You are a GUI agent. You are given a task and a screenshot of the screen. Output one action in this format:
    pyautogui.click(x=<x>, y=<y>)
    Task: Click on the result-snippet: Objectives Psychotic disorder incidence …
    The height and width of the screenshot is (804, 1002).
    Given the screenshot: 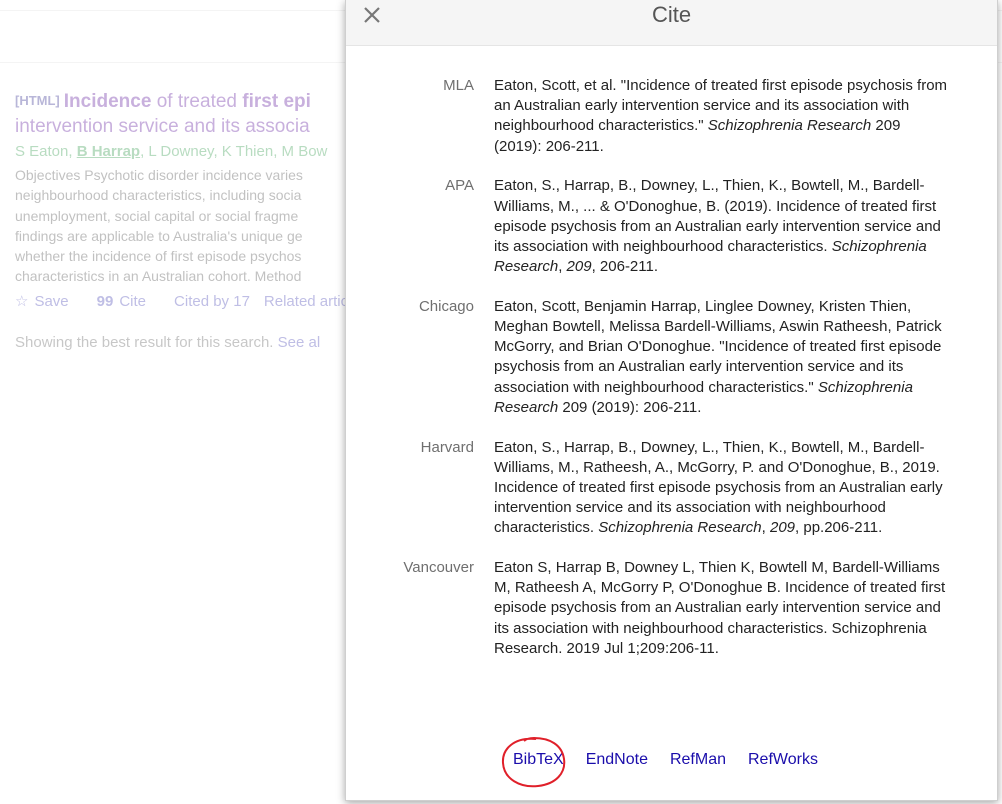 What is the action you would take?
    pyautogui.click(x=180, y=226)
    